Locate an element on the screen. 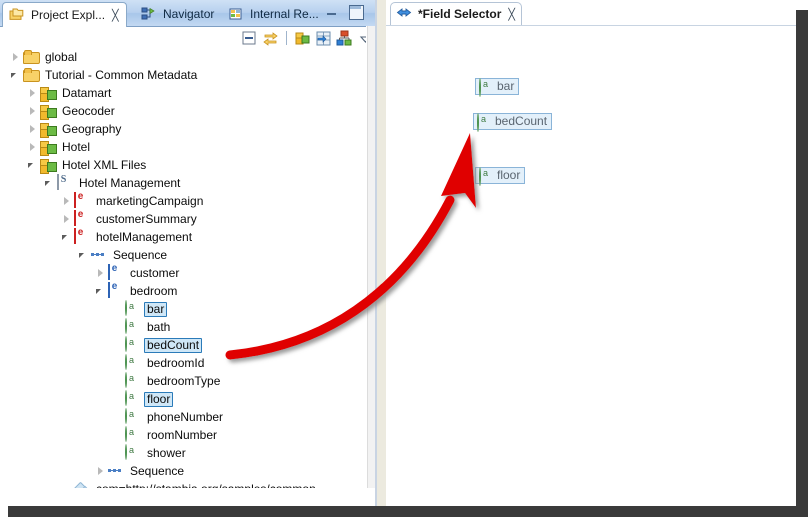  tree-item-label: customer is located at coordinates (155, 272).